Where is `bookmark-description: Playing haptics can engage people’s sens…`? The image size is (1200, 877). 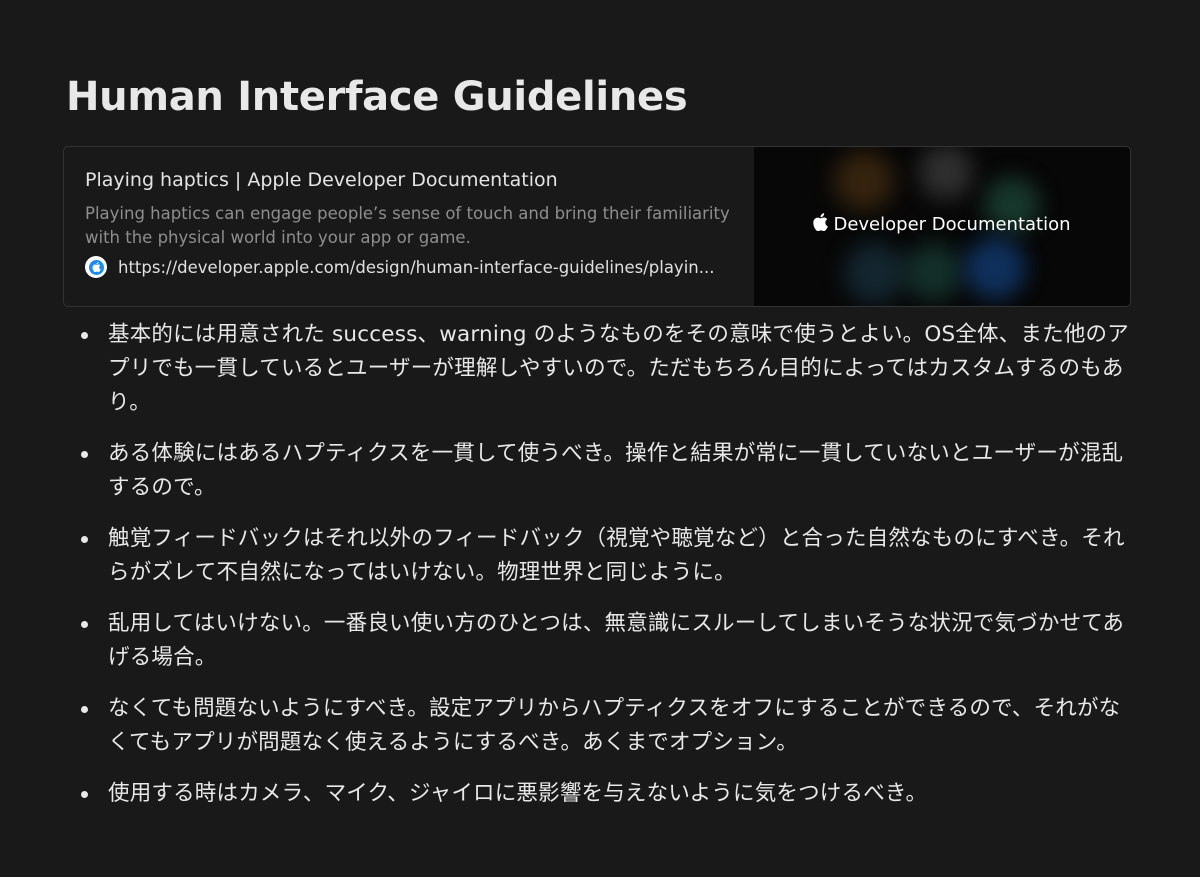 bookmark-description: Playing haptics can engage people’s sens… is located at coordinates (407, 225).